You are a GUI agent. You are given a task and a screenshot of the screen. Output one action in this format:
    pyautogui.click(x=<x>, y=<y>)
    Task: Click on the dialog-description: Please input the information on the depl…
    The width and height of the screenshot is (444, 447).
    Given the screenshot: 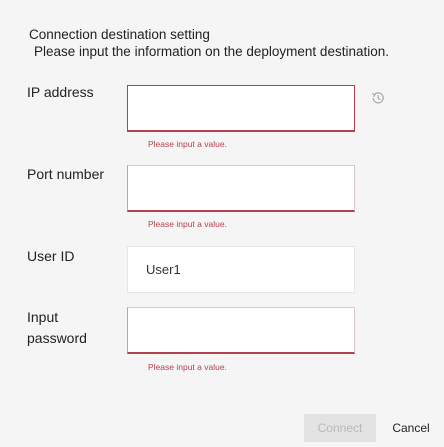 What is the action you would take?
    pyautogui.click(x=211, y=51)
    